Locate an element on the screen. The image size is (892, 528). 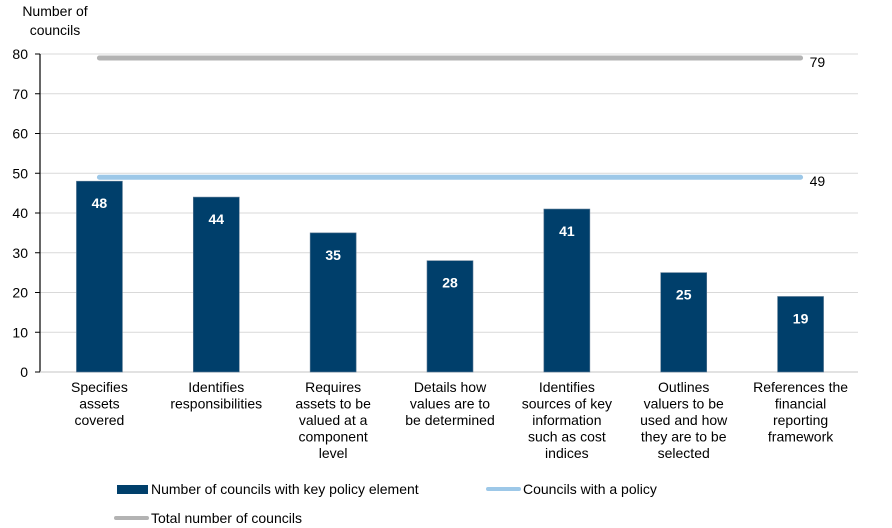
x-tick-label: Specifies assets covered is located at coordinates (99, 403).